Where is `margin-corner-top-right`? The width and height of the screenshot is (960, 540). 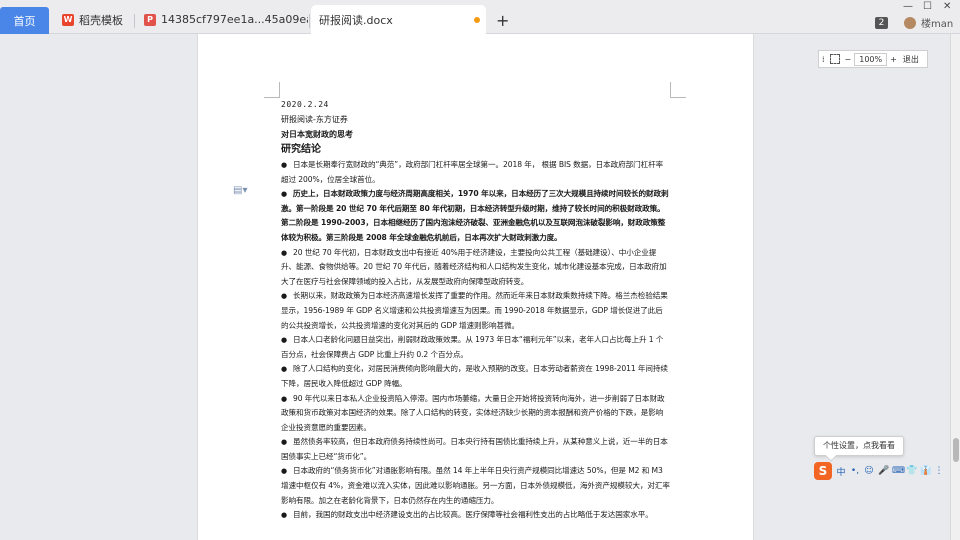 margin-corner-top-right is located at coordinates (678, 90).